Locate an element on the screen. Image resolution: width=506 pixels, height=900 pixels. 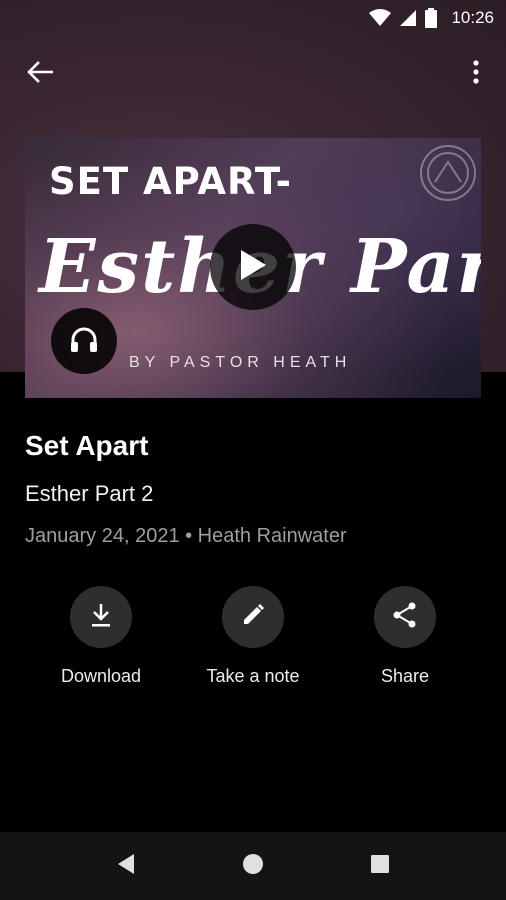
take-note-label: Take a note is located at coordinates (253, 676).